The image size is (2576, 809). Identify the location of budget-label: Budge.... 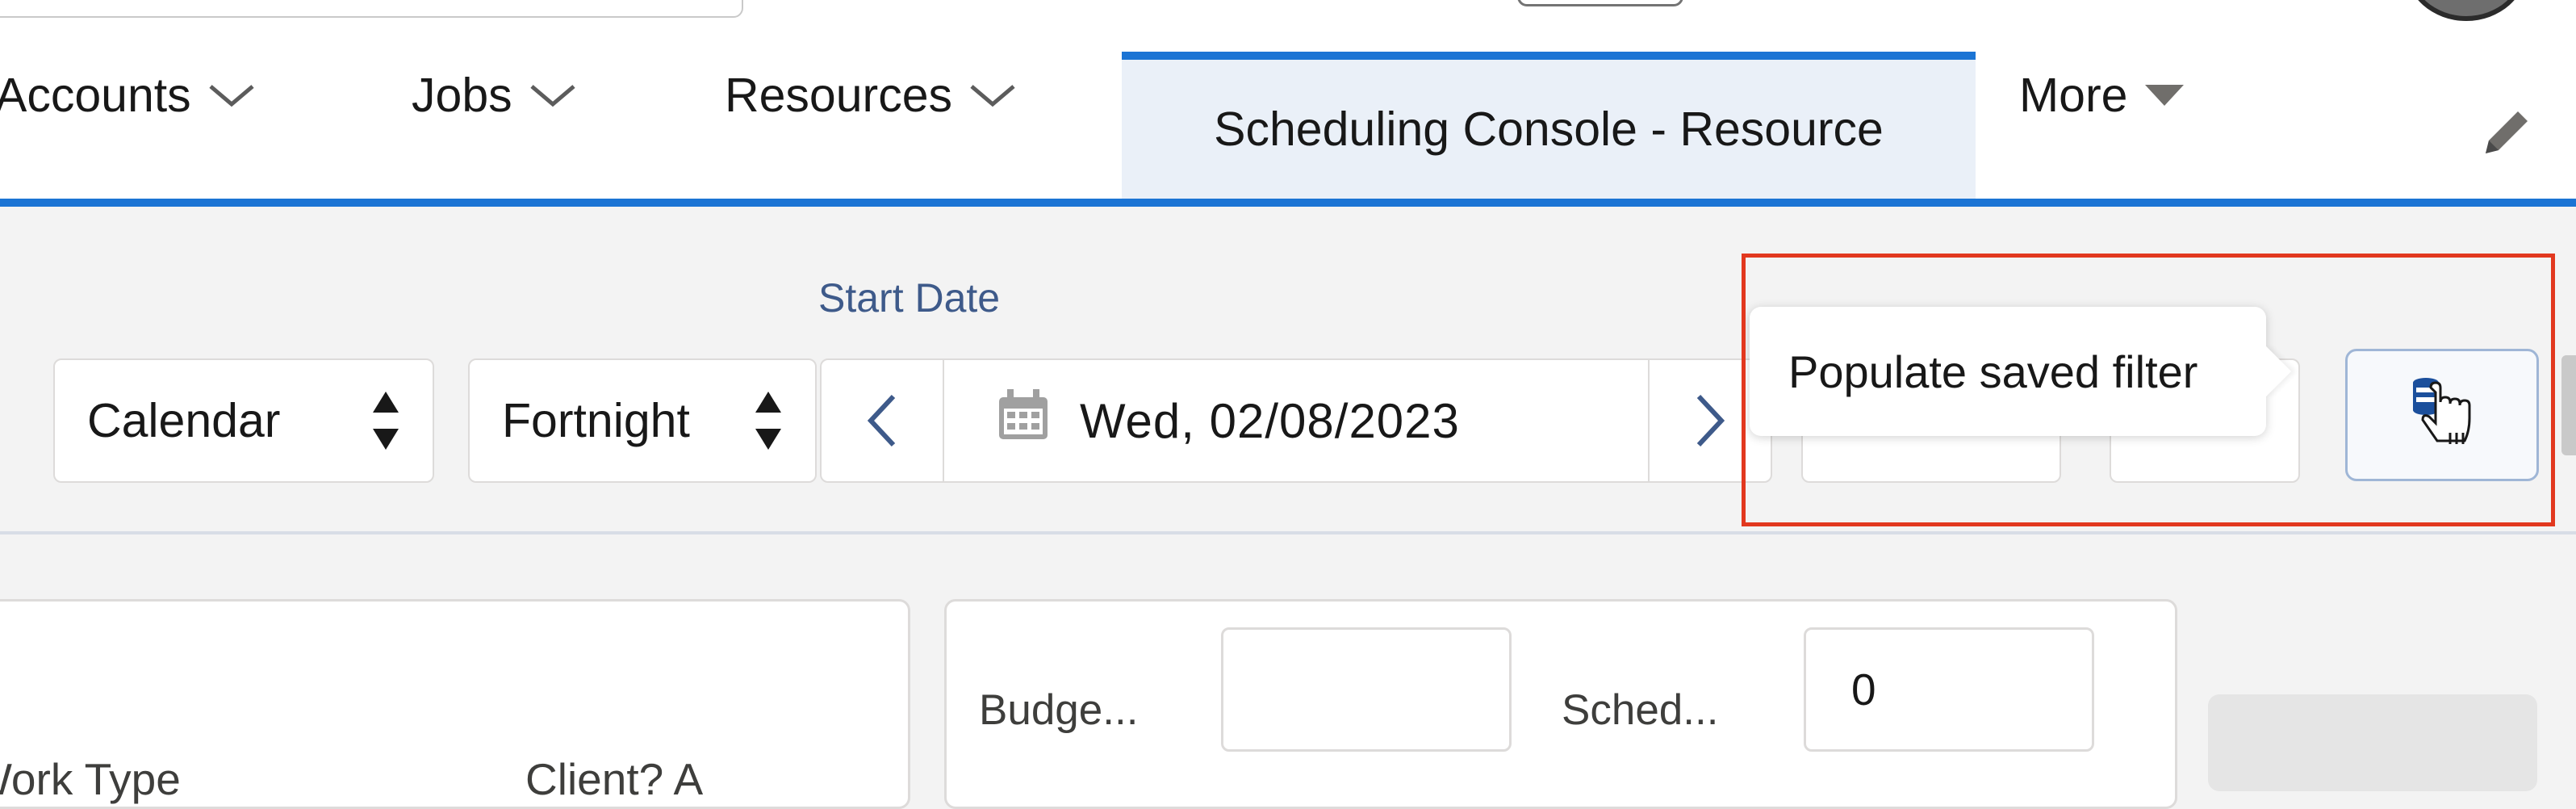
(1059, 710).